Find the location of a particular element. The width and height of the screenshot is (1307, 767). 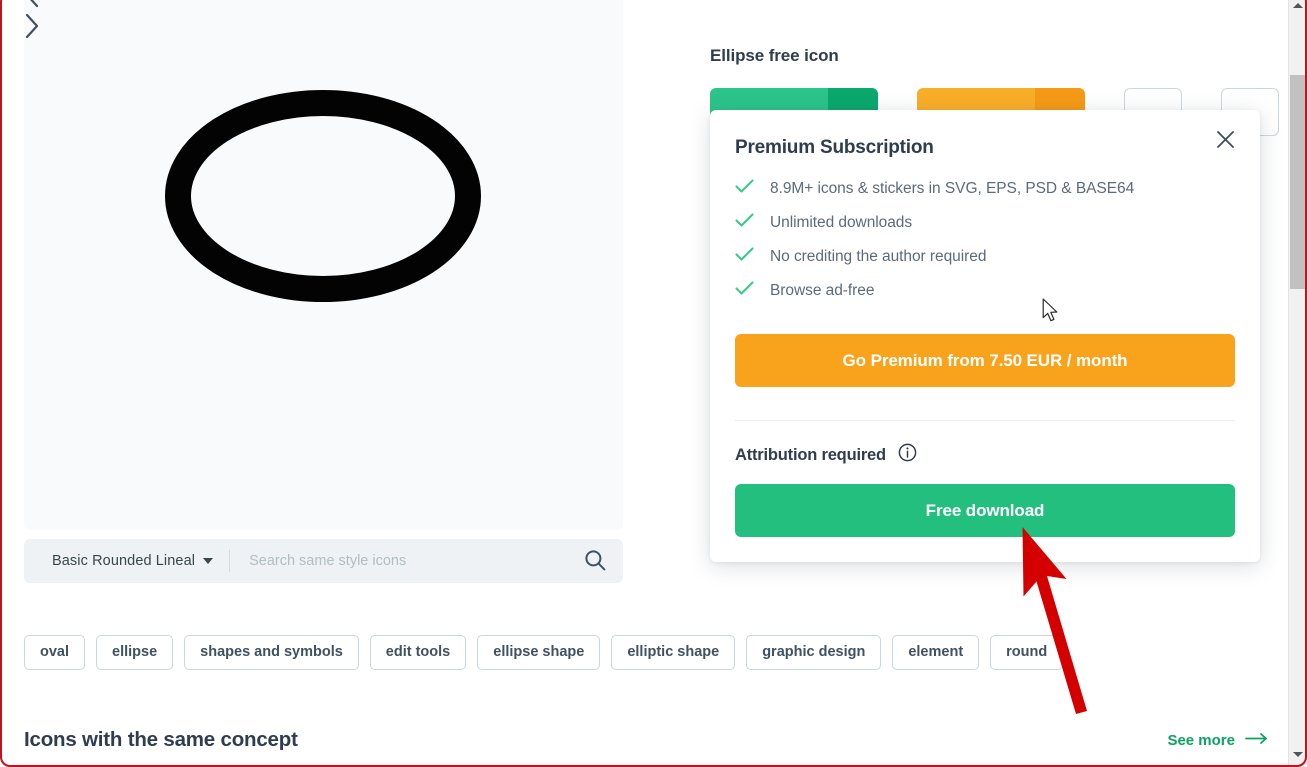

arrow-right-icon is located at coordinates (1257, 740).